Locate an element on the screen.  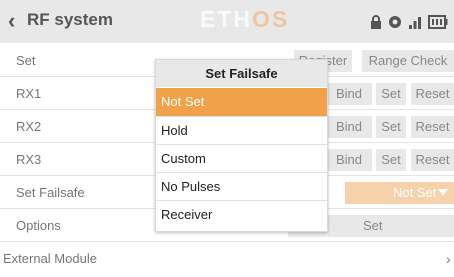
rx1-set-button: Set is located at coordinates (391, 94).